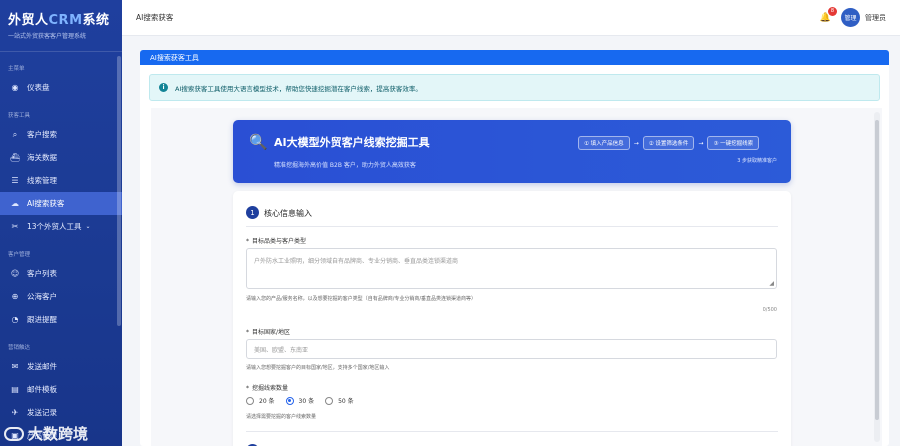 The width and height of the screenshot is (900, 446). I want to click on step-1: ① 填入产品信息, so click(604, 143).